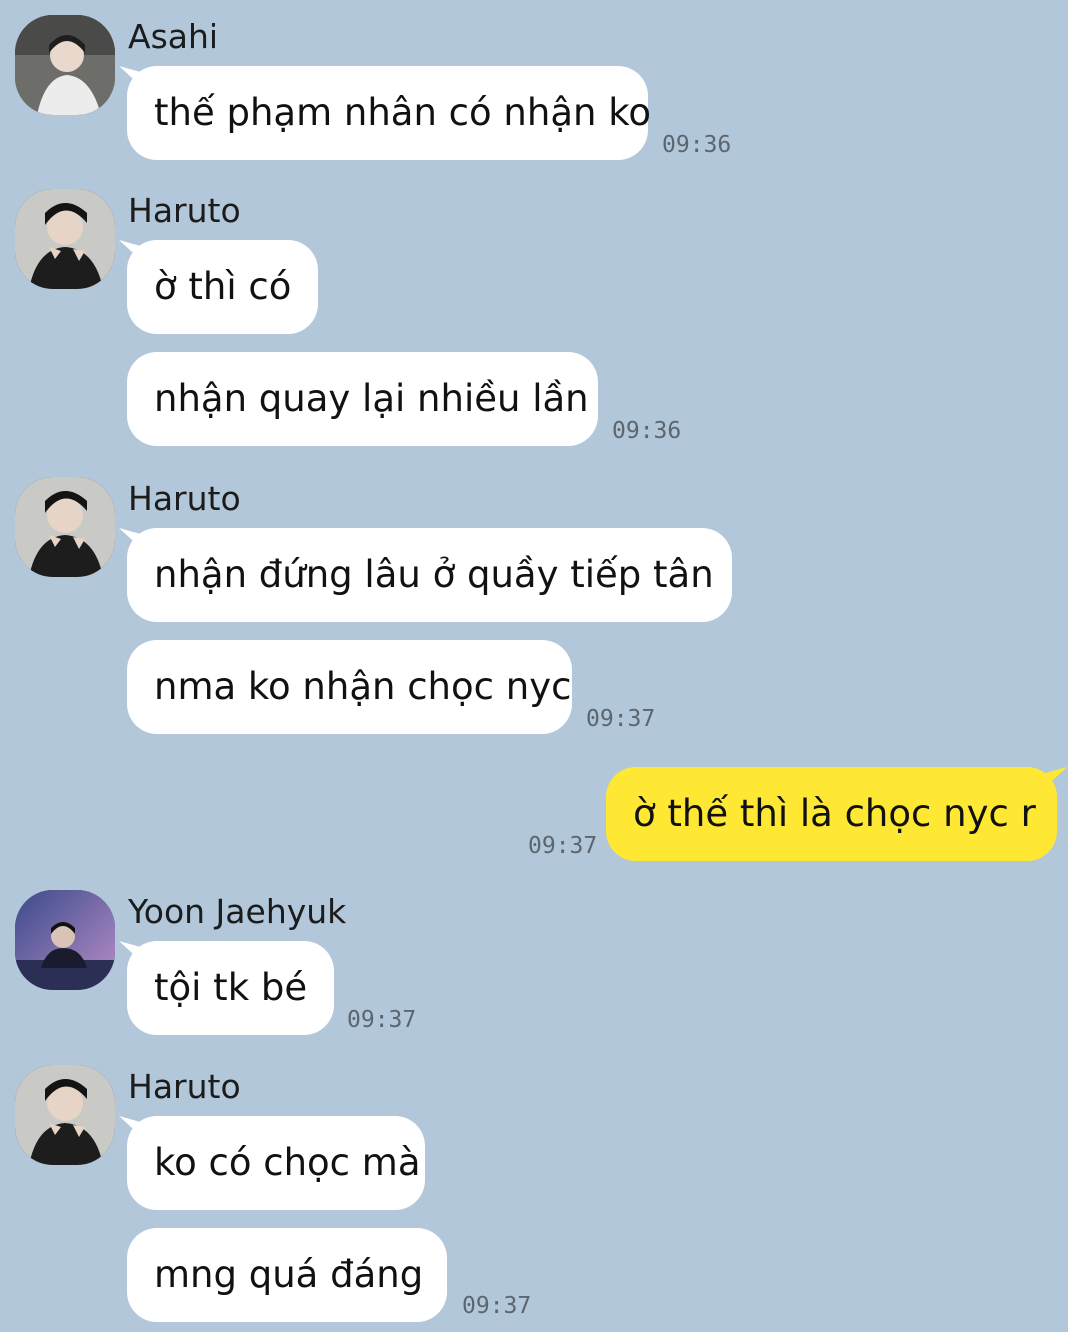 The width and height of the screenshot is (1068, 1332). What do you see at coordinates (237, 911) in the screenshot?
I see `sender-name: Yoon Jaehyuk` at bounding box center [237, 911].